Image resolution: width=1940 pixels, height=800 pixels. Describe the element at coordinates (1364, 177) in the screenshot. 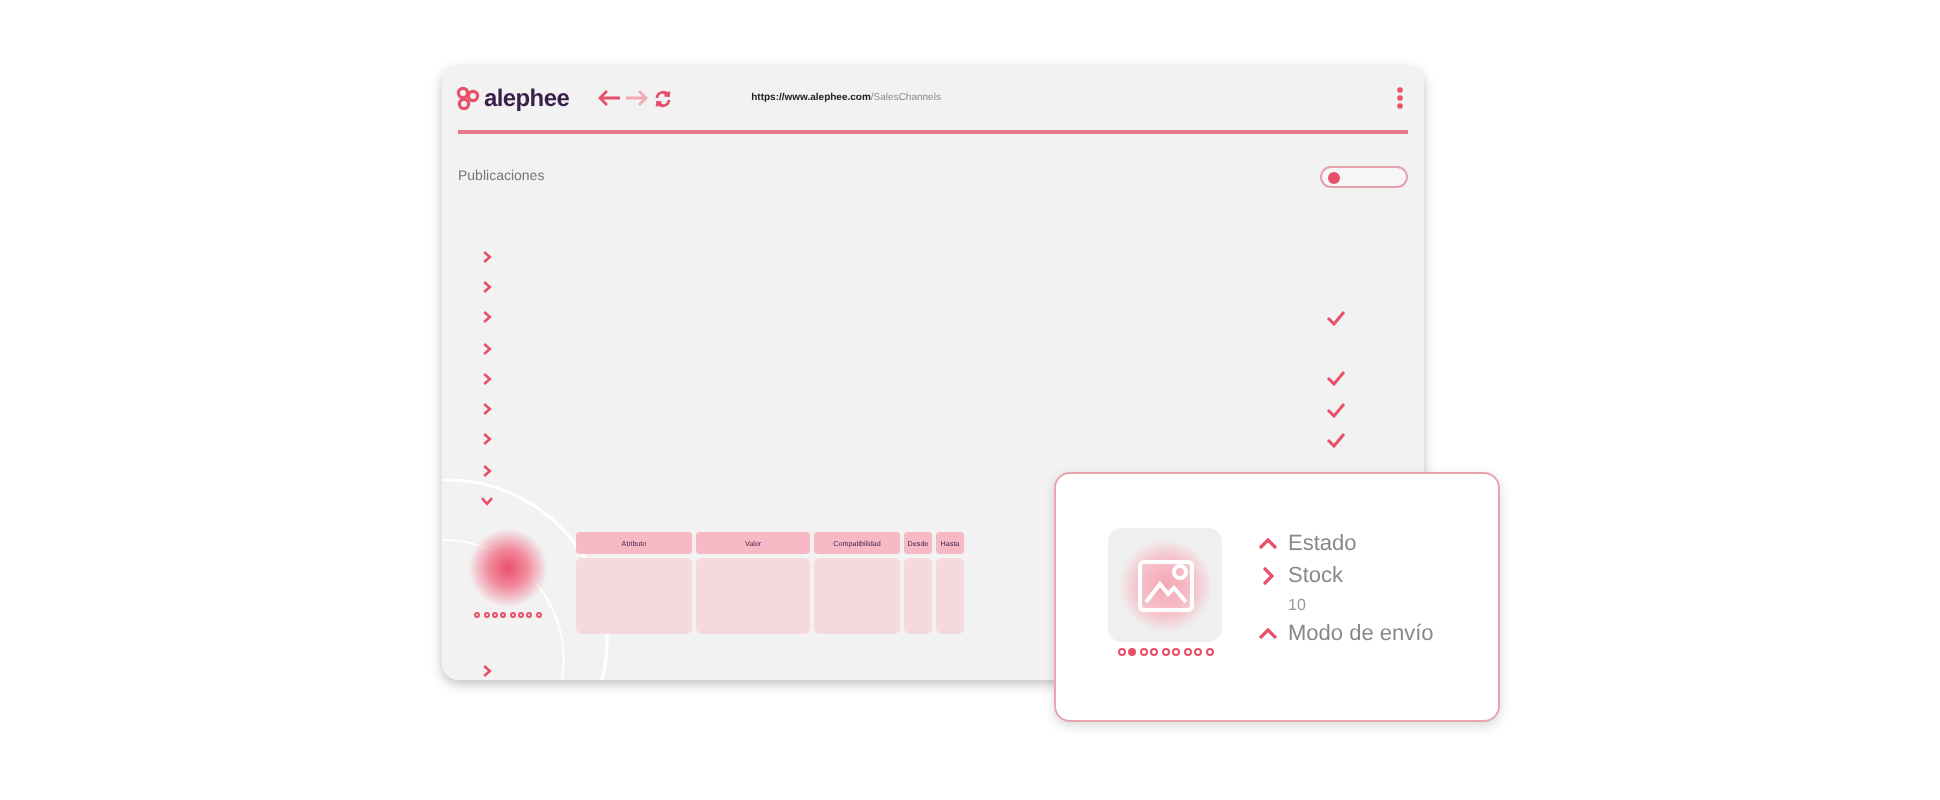

I see `toggle-switch` at that location.